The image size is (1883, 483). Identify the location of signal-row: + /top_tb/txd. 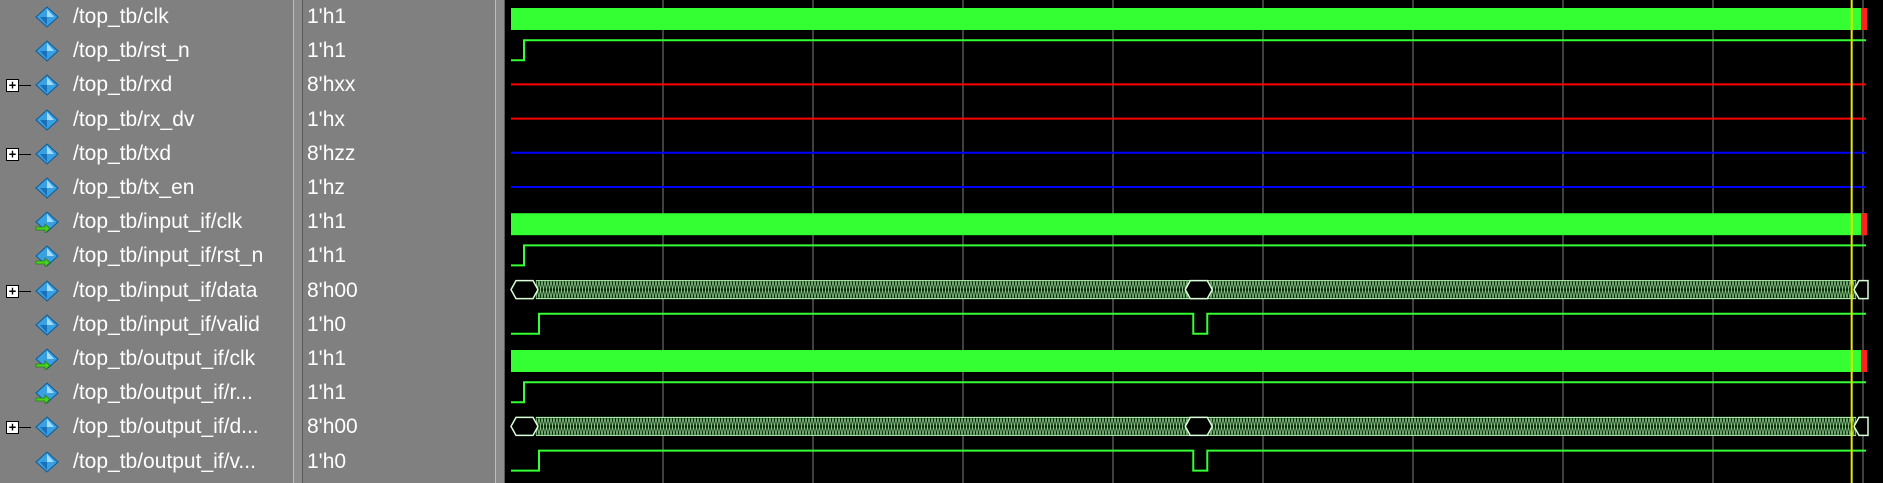
(146, 154).